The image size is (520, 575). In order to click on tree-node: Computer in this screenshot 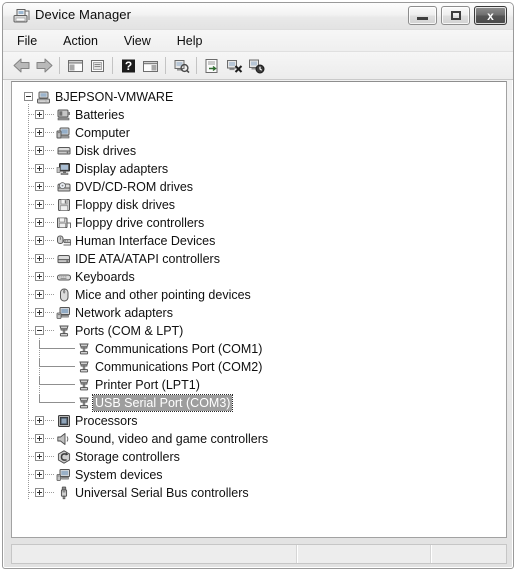, I will do `click(259, 133)`.